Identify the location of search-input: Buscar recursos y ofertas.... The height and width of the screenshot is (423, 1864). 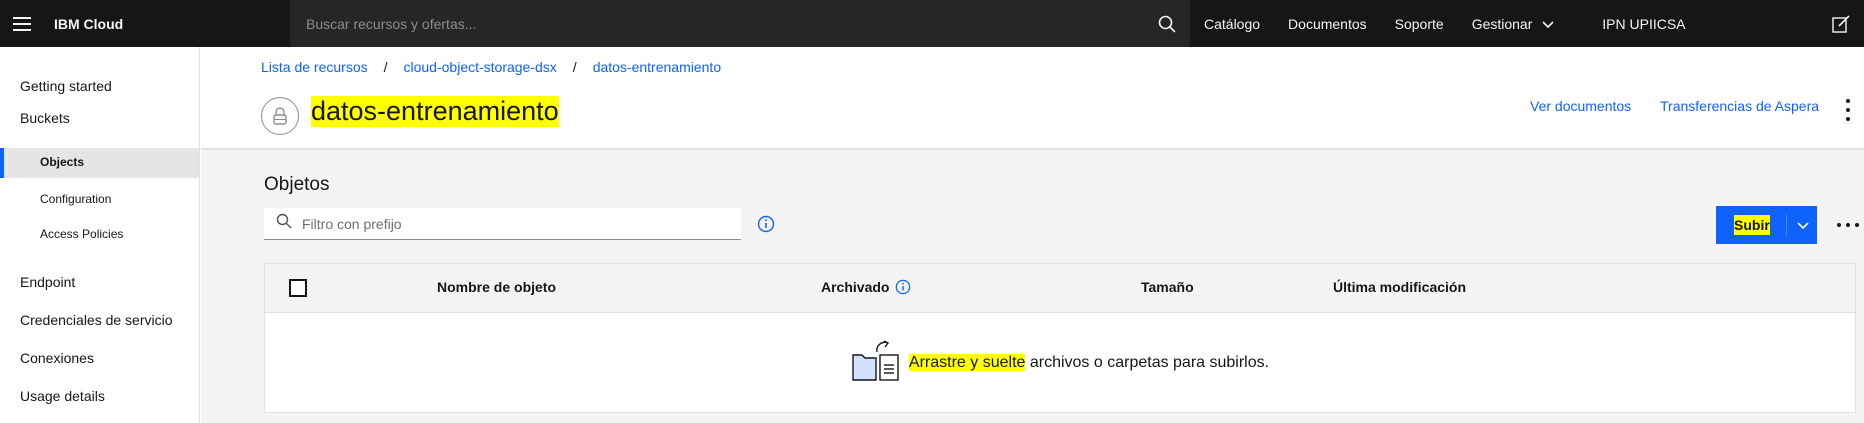
(724, 24).